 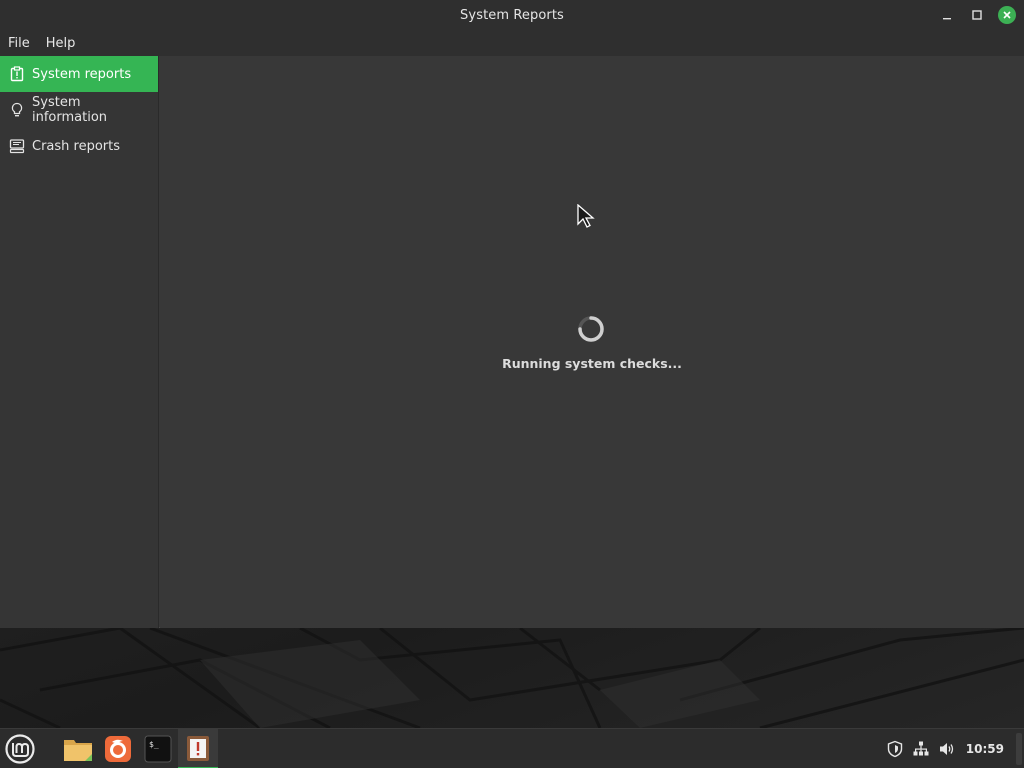 I want to click on system-tray: 10:59, so click(x=953, y=748).